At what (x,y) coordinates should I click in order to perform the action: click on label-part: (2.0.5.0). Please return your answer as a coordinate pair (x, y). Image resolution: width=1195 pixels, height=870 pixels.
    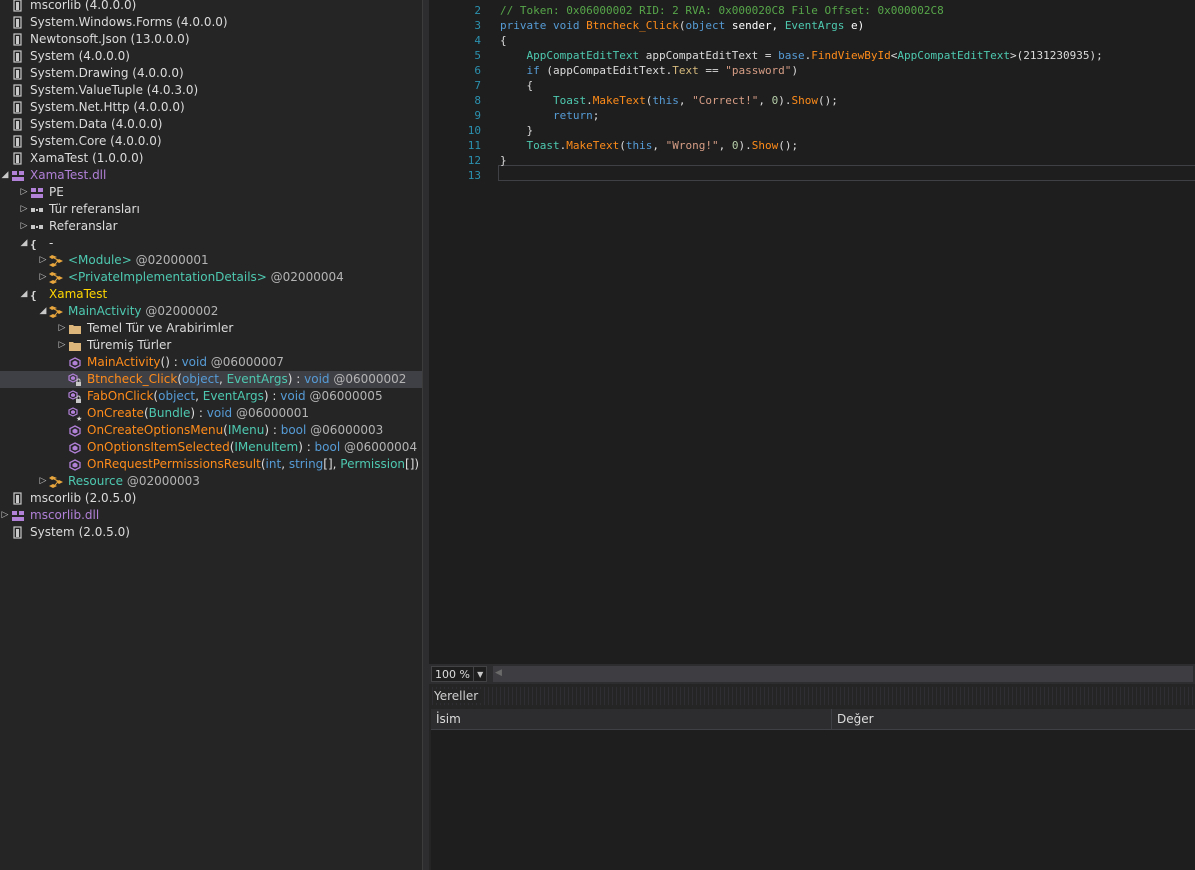
    Looking at the image, I should click on (109, 498).